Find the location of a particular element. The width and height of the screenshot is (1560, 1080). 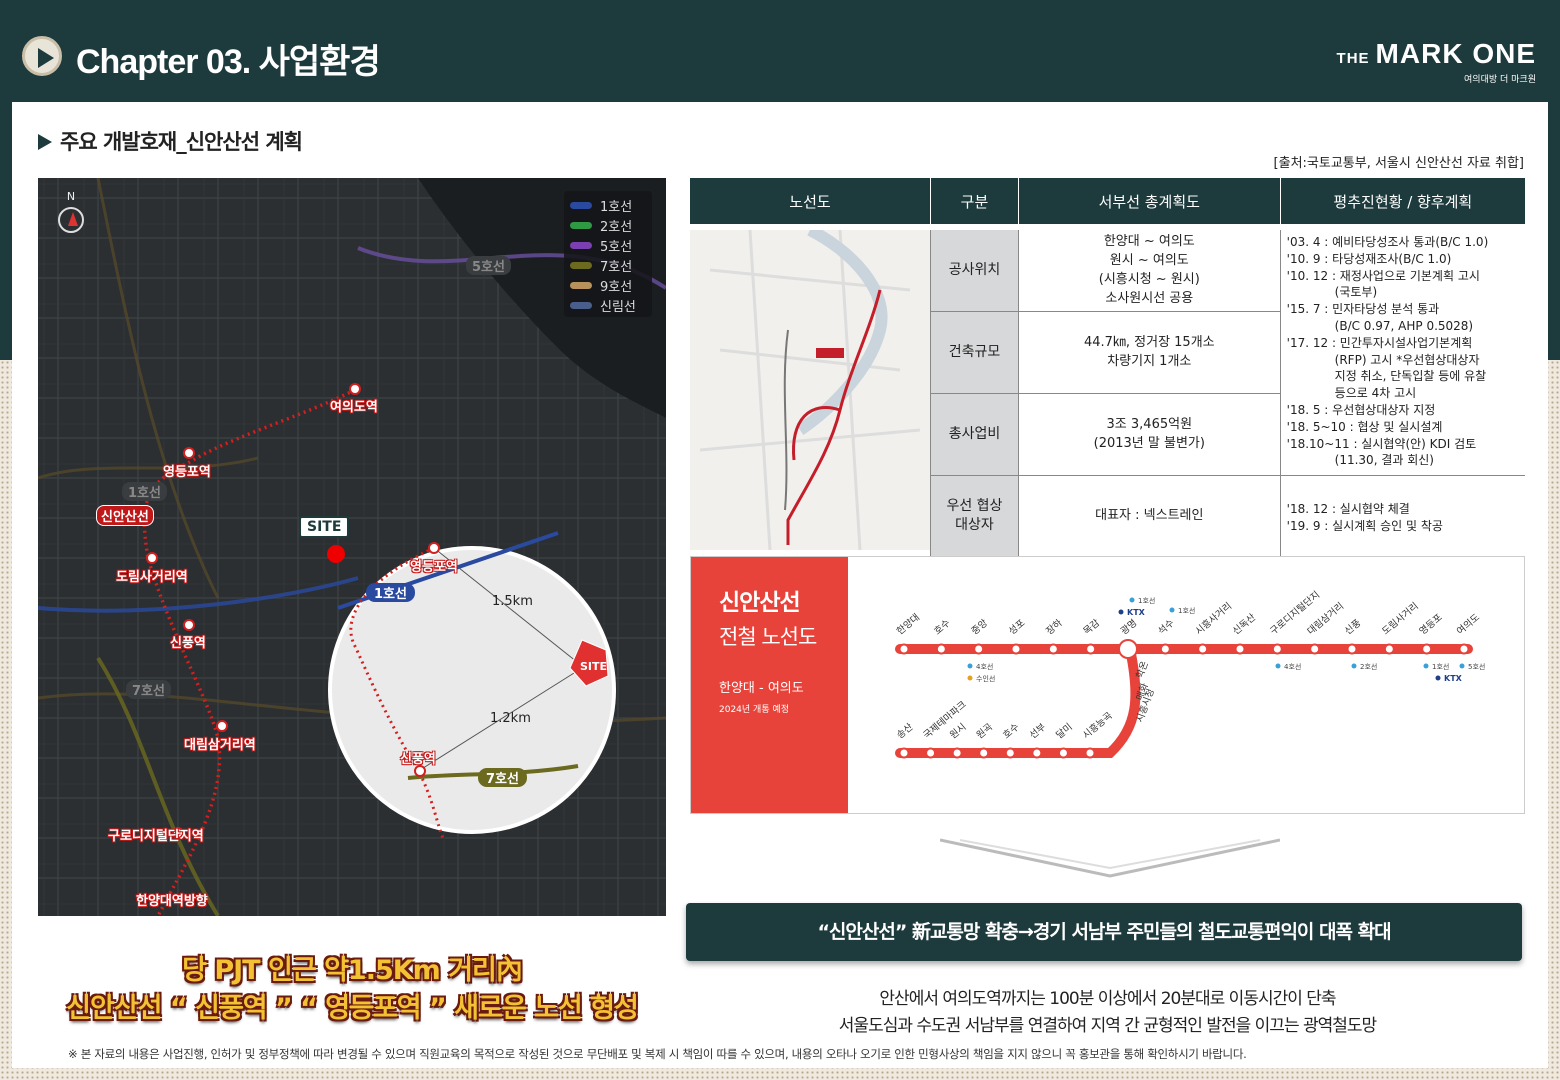

station-name: 신풍 is located at coordinates (1353, 627).